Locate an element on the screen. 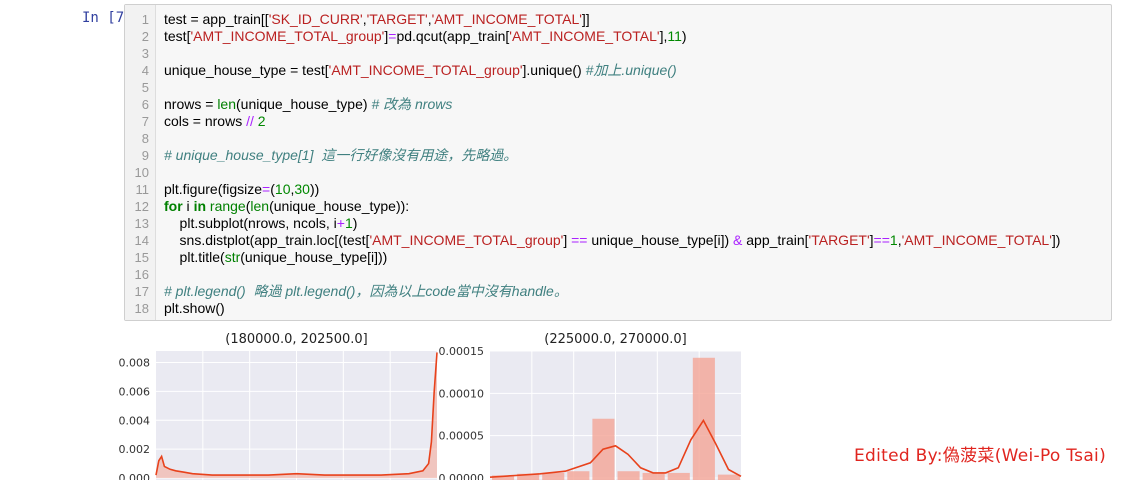 This screenshot has width=1128, height=485. code-token: ]] is located at coordinates (585, 19).